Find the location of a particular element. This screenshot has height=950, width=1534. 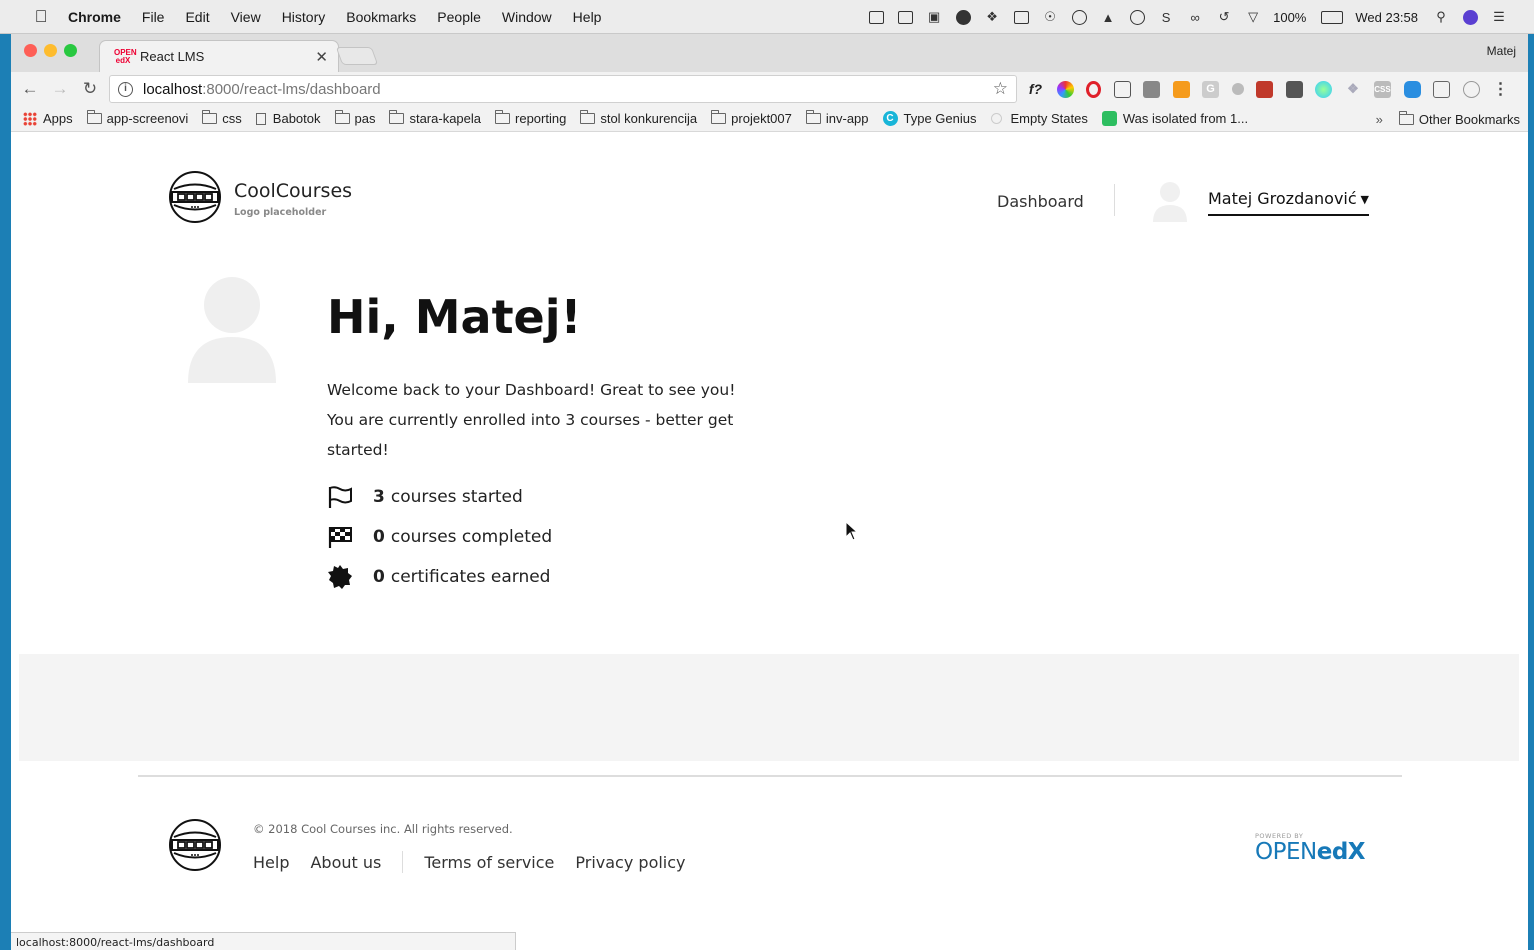

music-icon is located at coordinates (963, 17).